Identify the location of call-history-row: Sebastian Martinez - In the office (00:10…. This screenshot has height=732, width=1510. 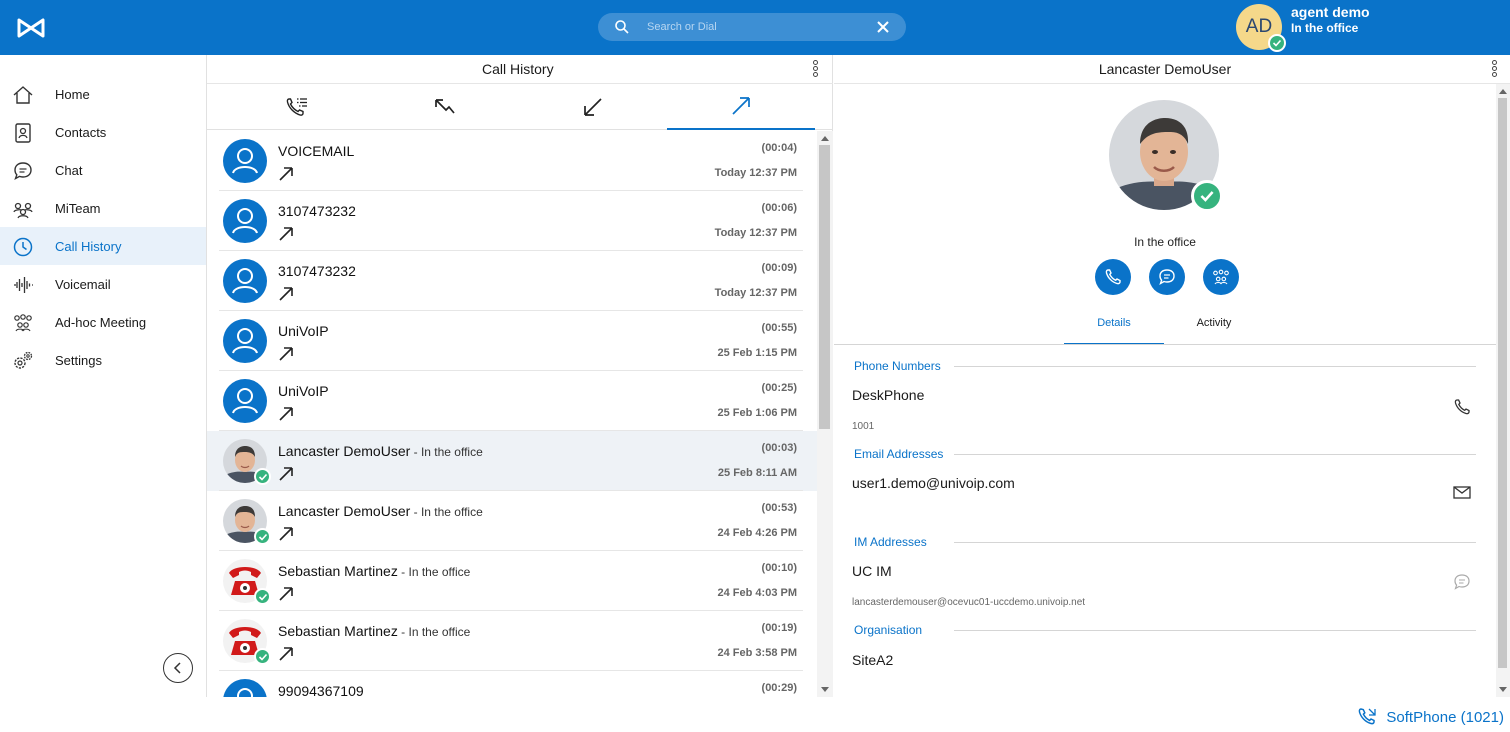
(512, 581).